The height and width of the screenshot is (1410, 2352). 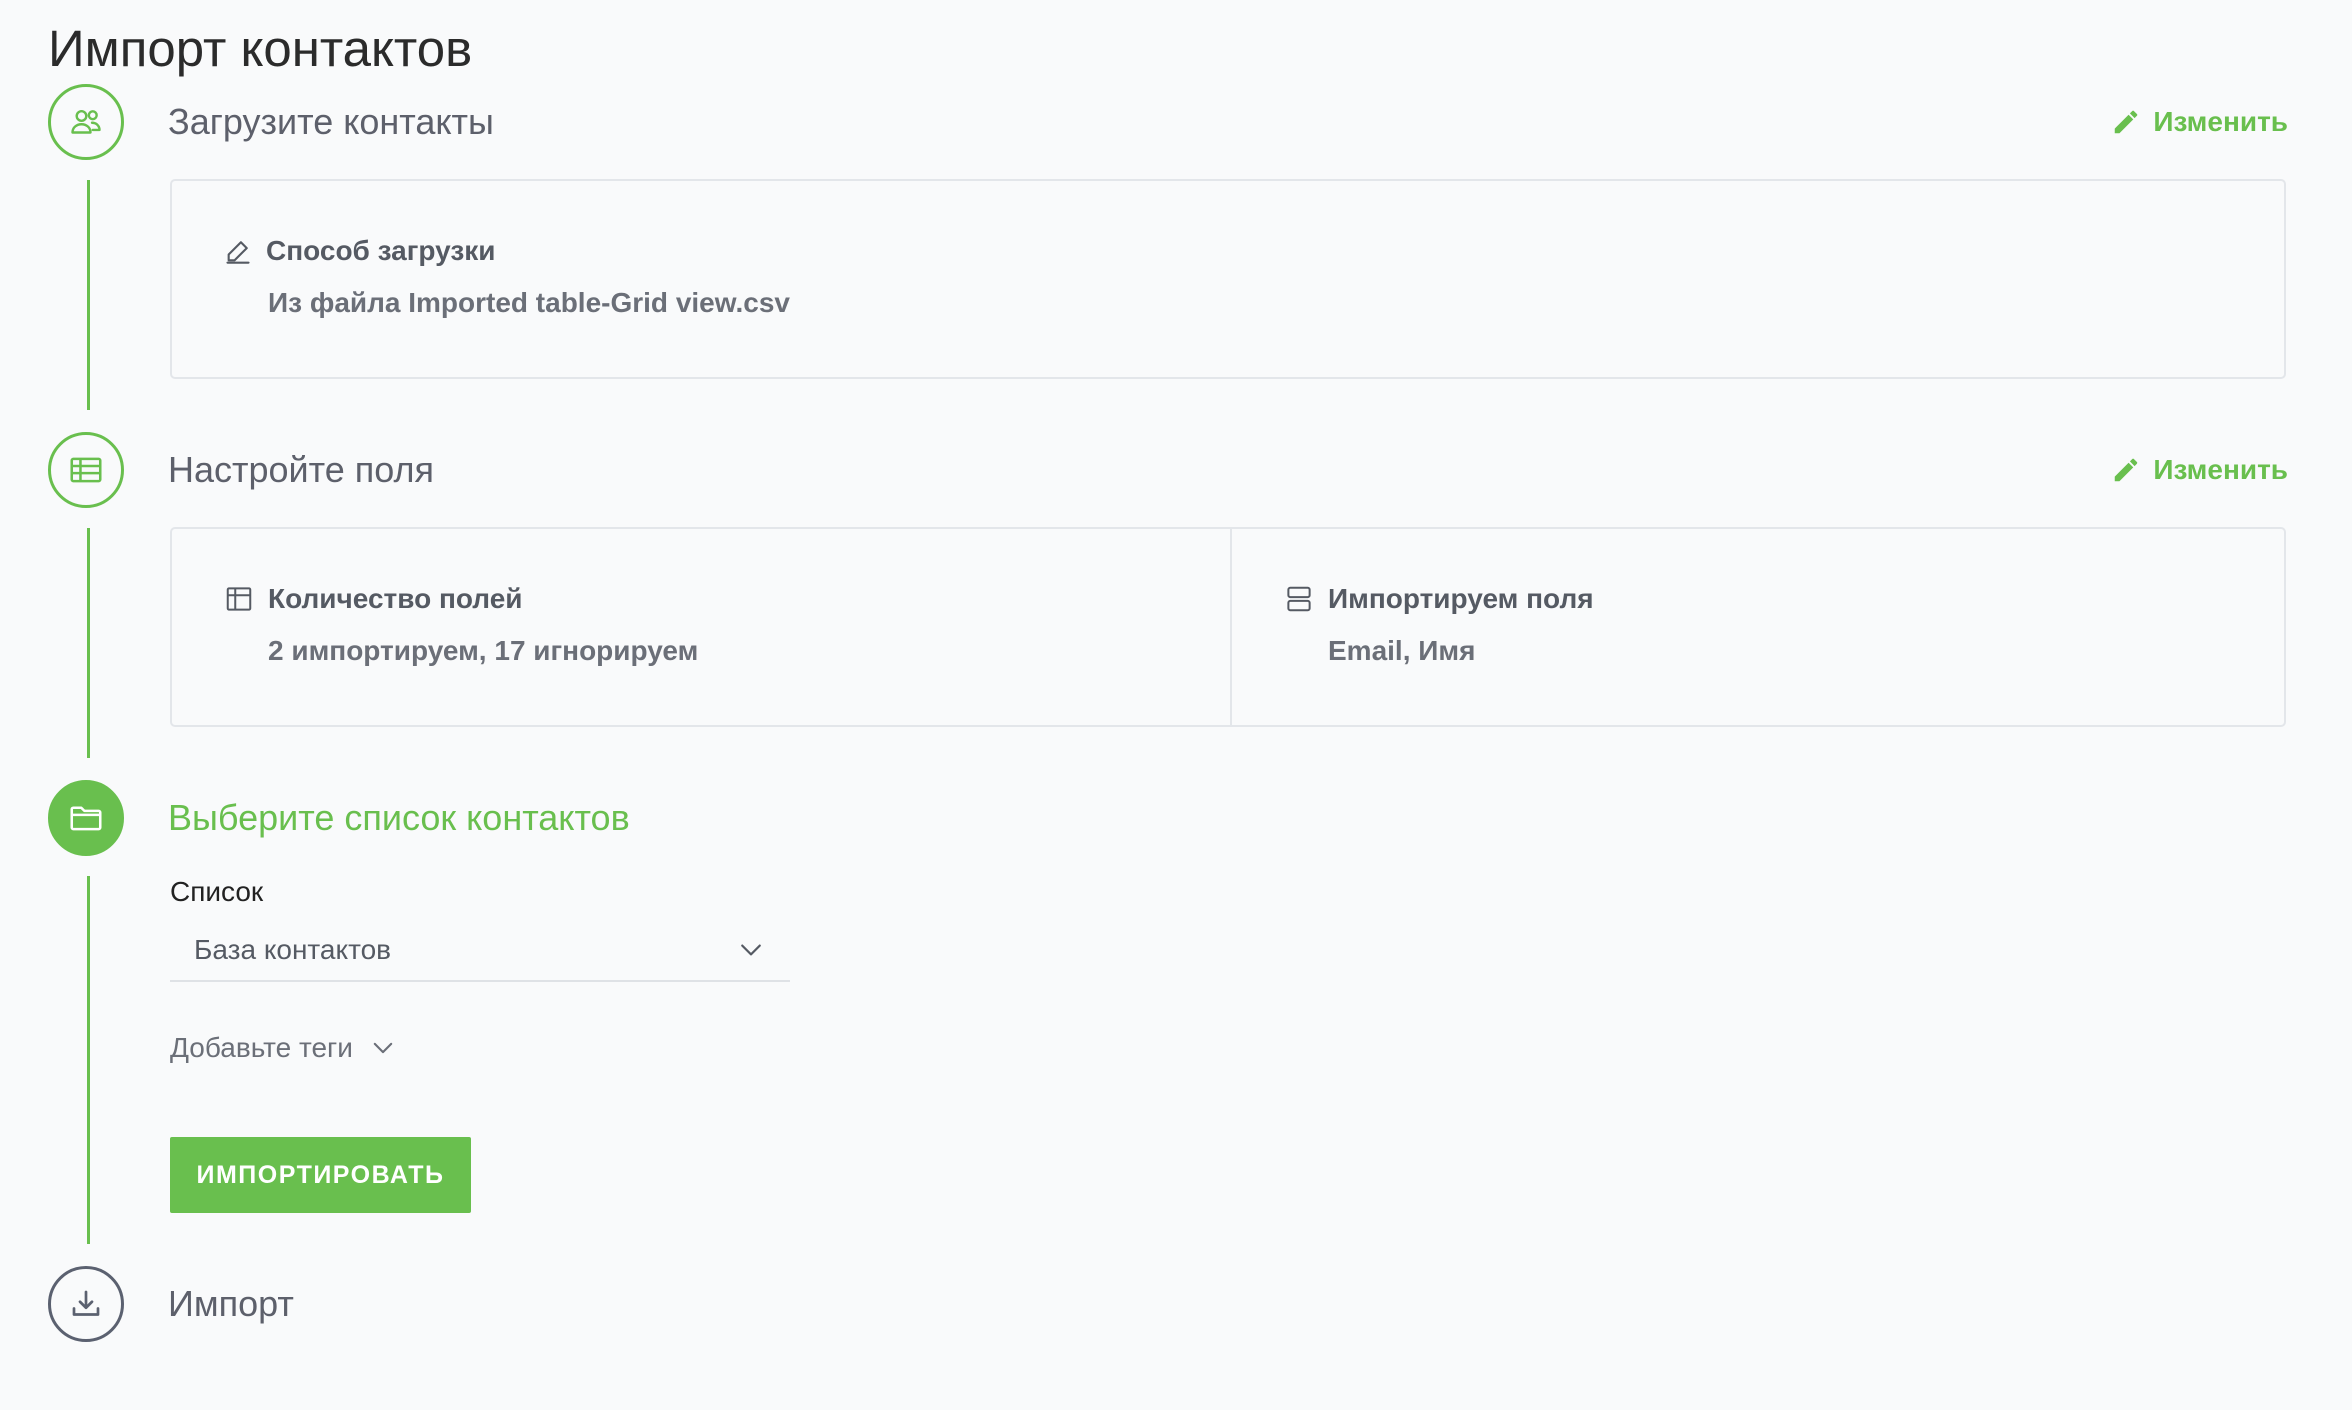 I want to click on upload-method-value: Из файла Imported table-Grid view.csv, so click(x=529, y=302).